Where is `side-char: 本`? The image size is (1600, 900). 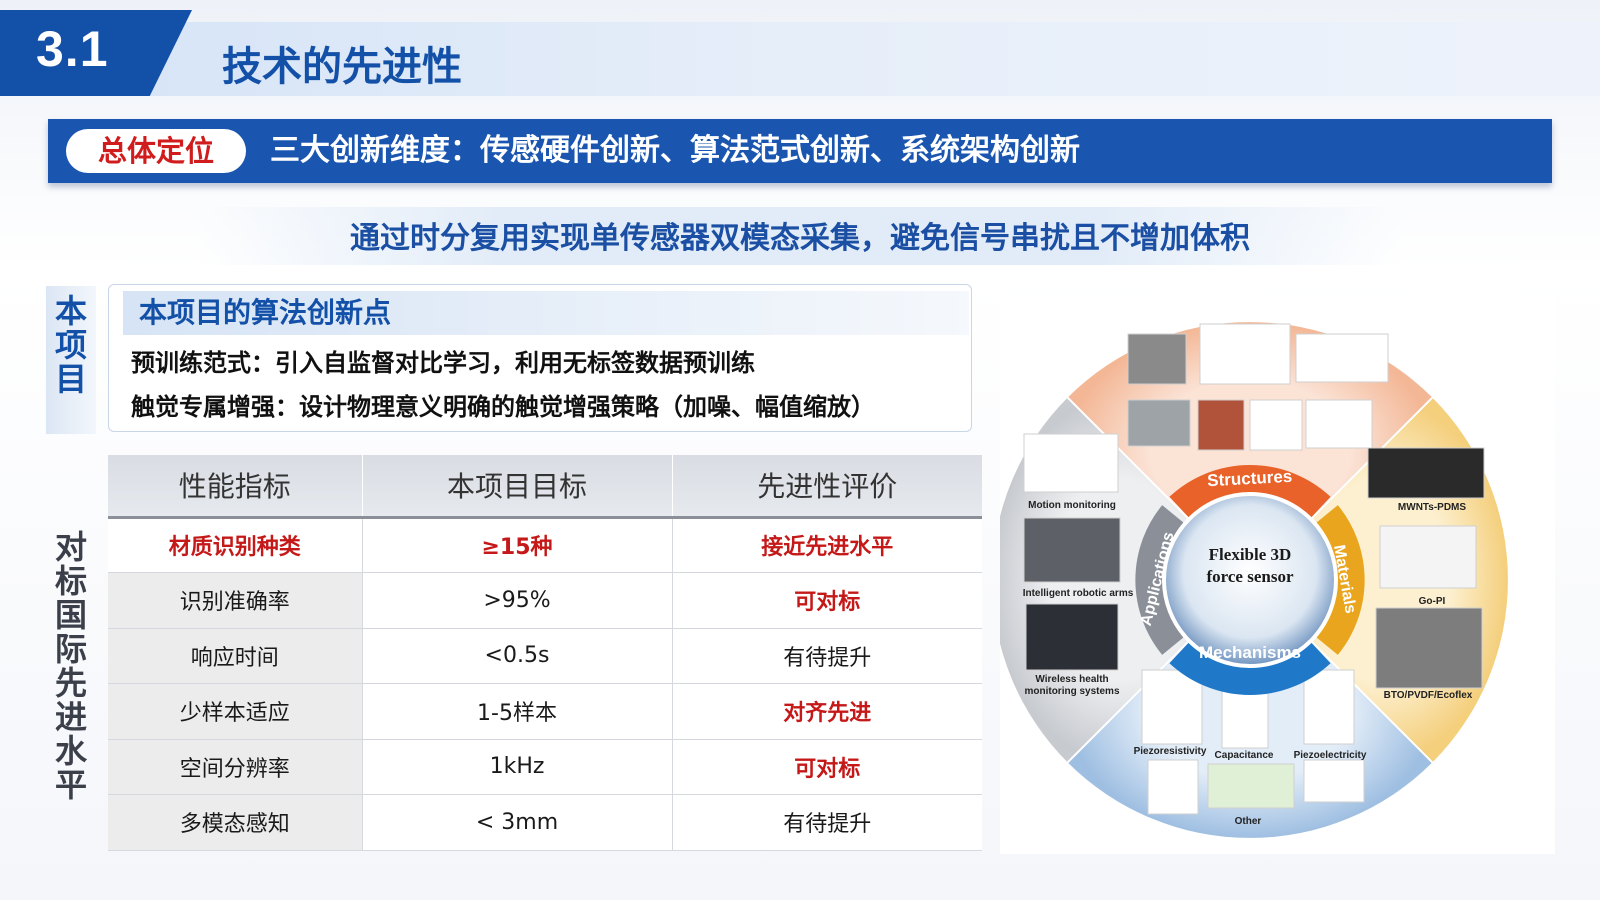
side-char: 本 is located at coordinates (70, 311).